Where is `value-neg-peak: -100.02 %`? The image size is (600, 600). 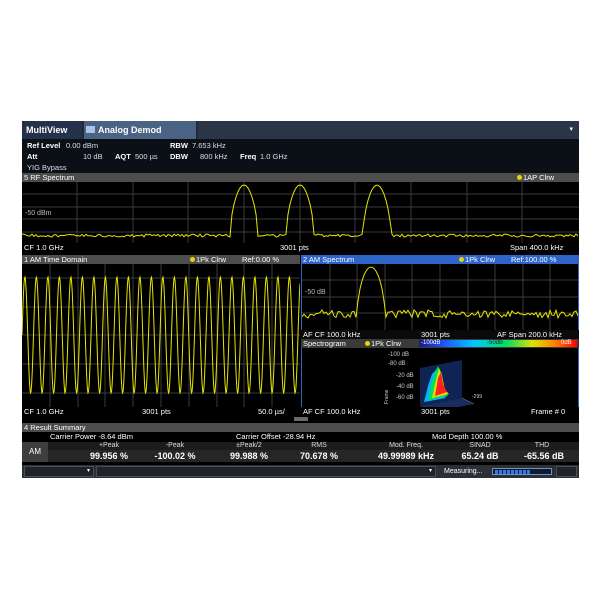
value-neg-peak: -100.02 % is located at coordinates (175, 456).